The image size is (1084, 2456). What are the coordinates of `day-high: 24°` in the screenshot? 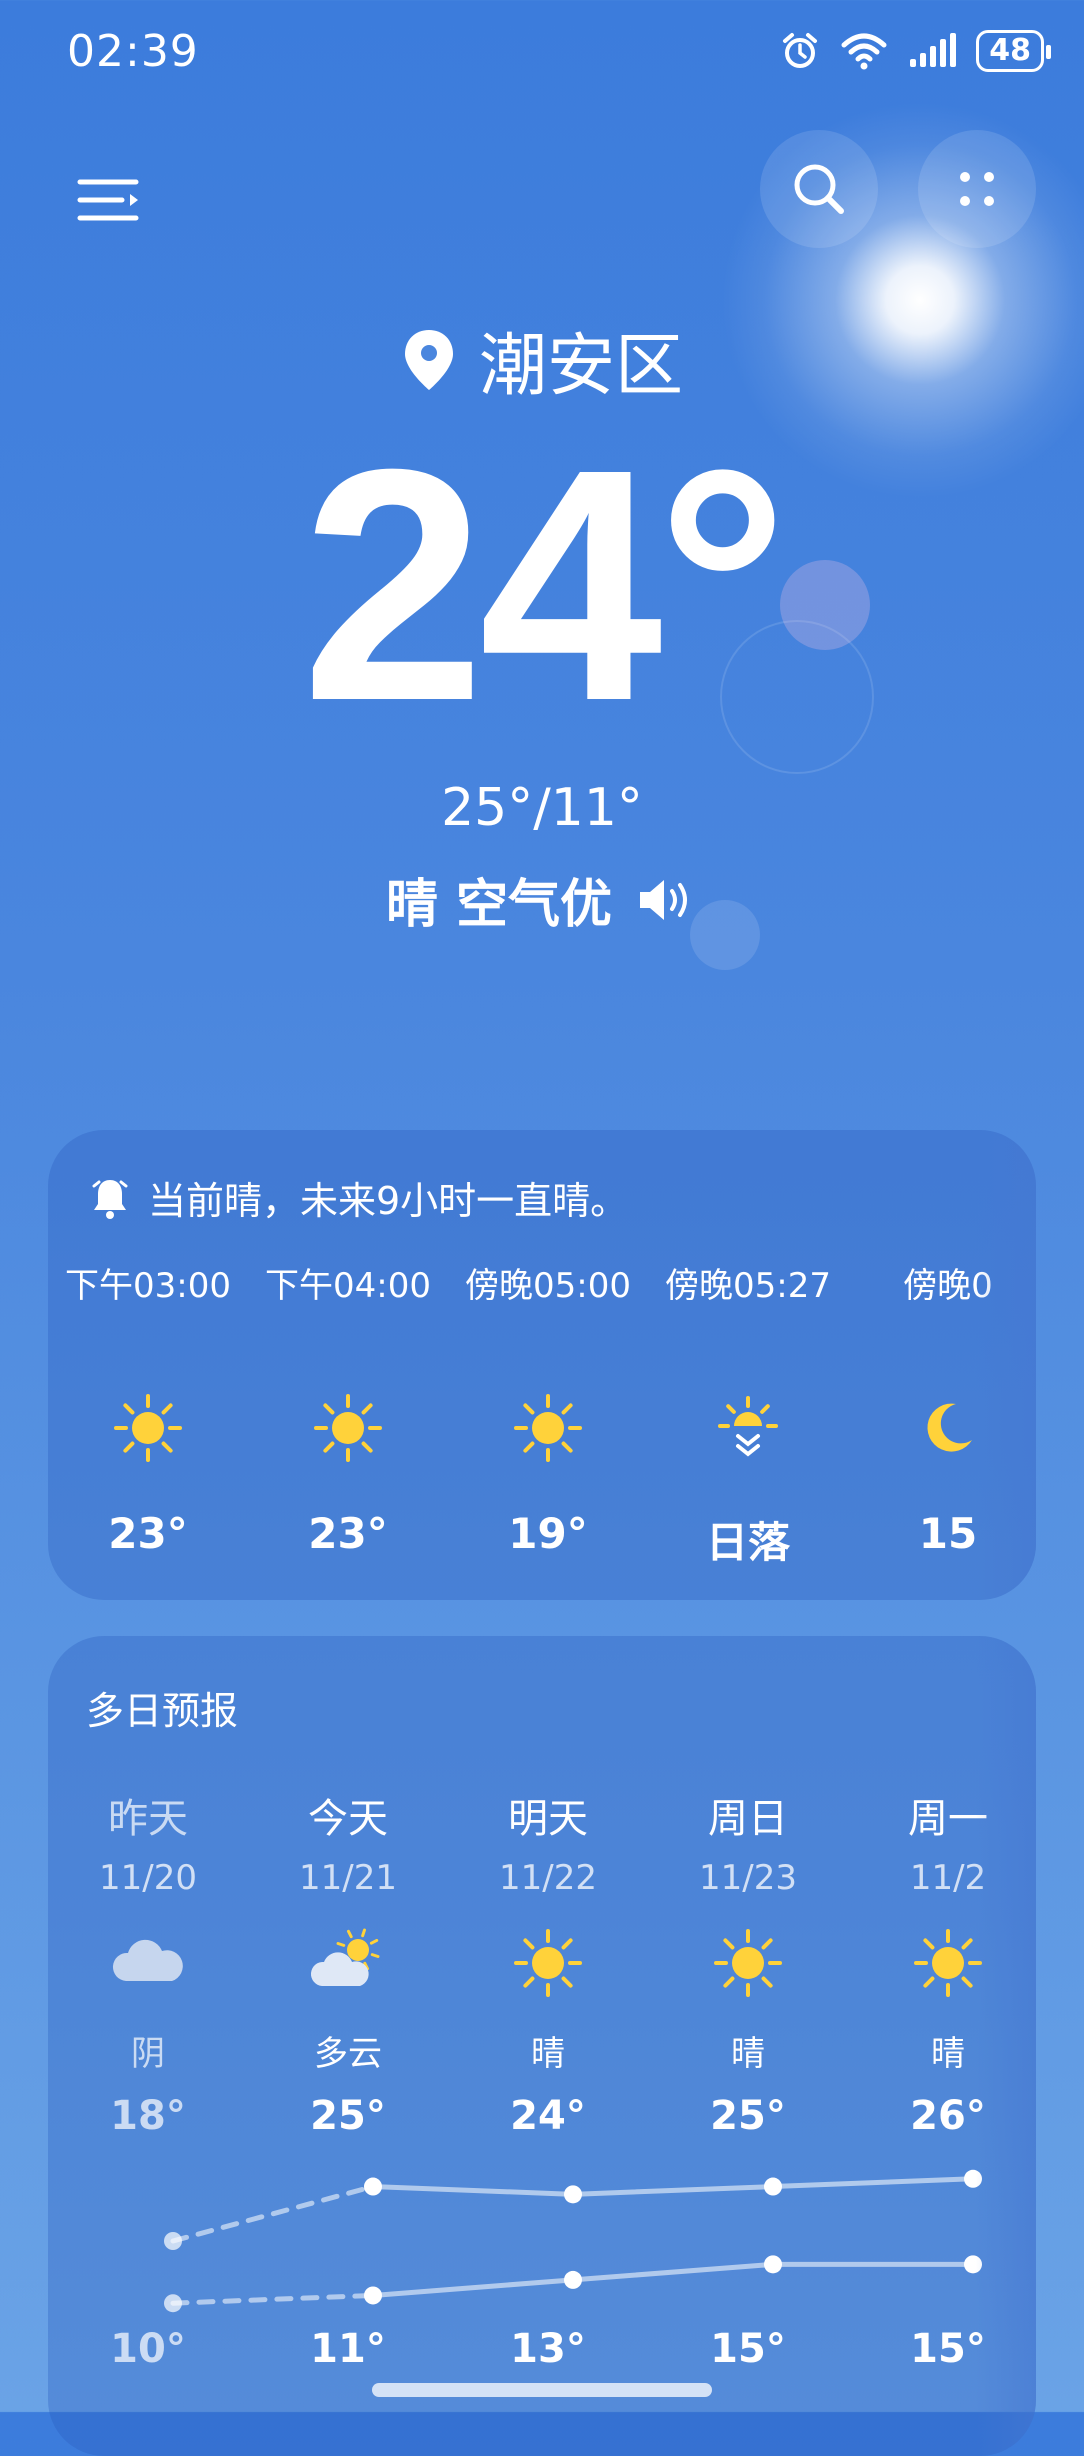 It's located at (548, 2116).